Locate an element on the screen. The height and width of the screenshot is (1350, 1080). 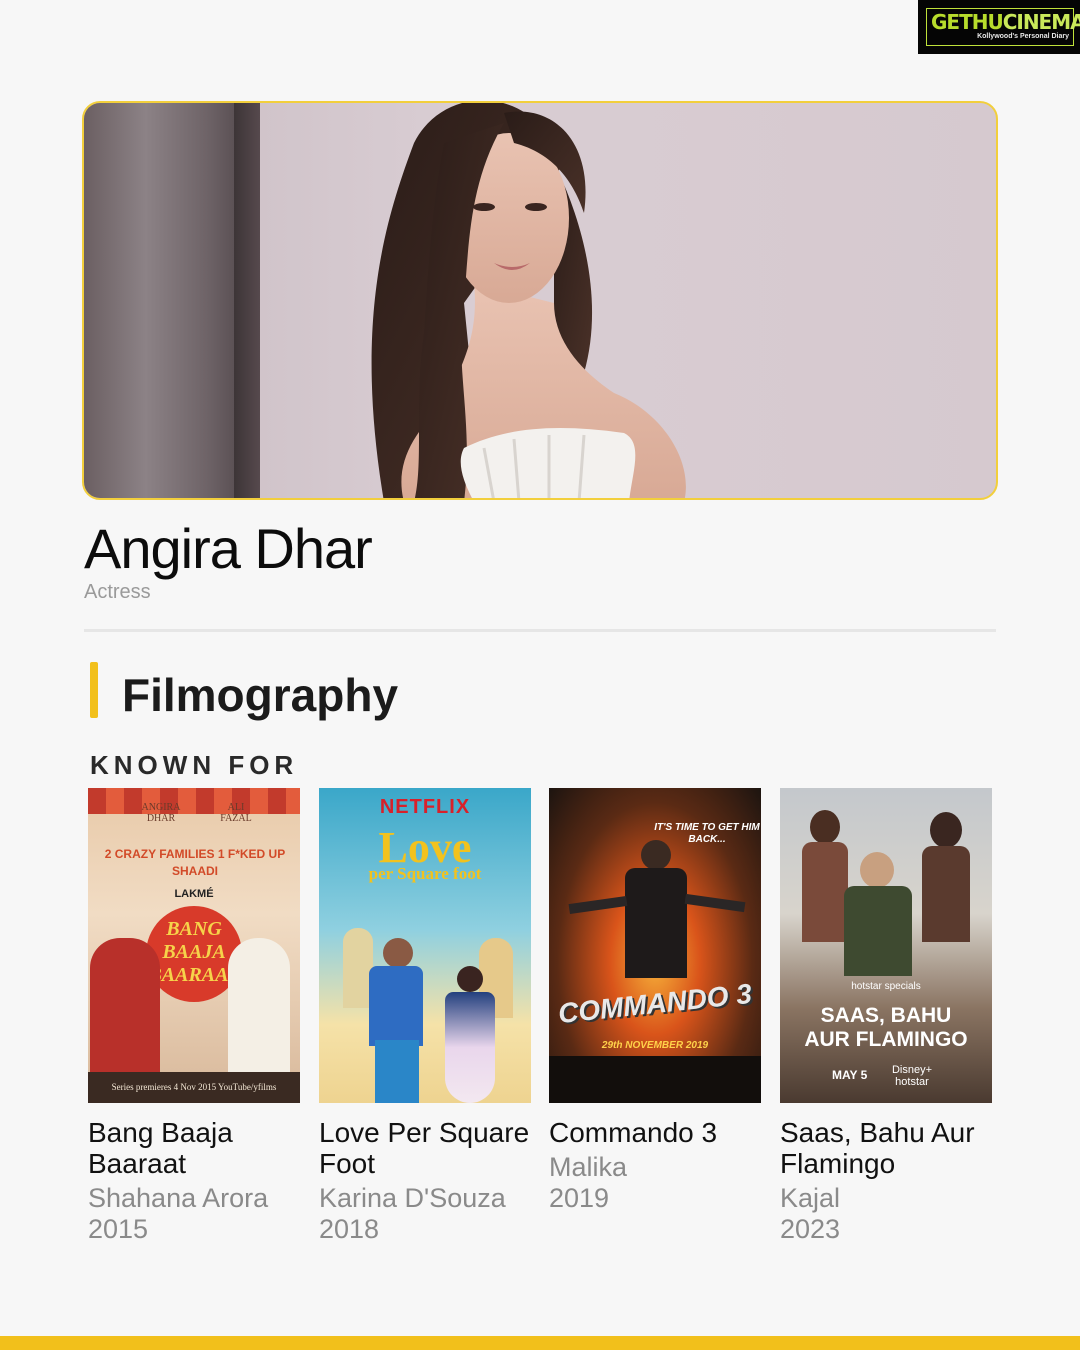
film-year: 2015 is located at coordinates (118, 1229).